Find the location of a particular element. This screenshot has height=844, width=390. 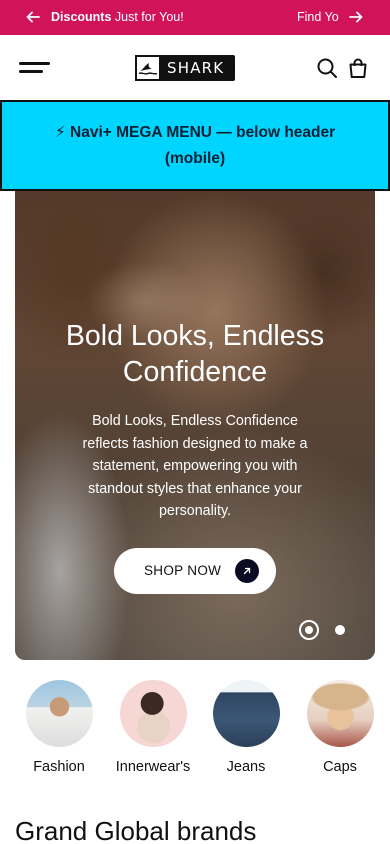

hero-title: Bold Looks, Endless Confidence is located at coordinates (195, 354).